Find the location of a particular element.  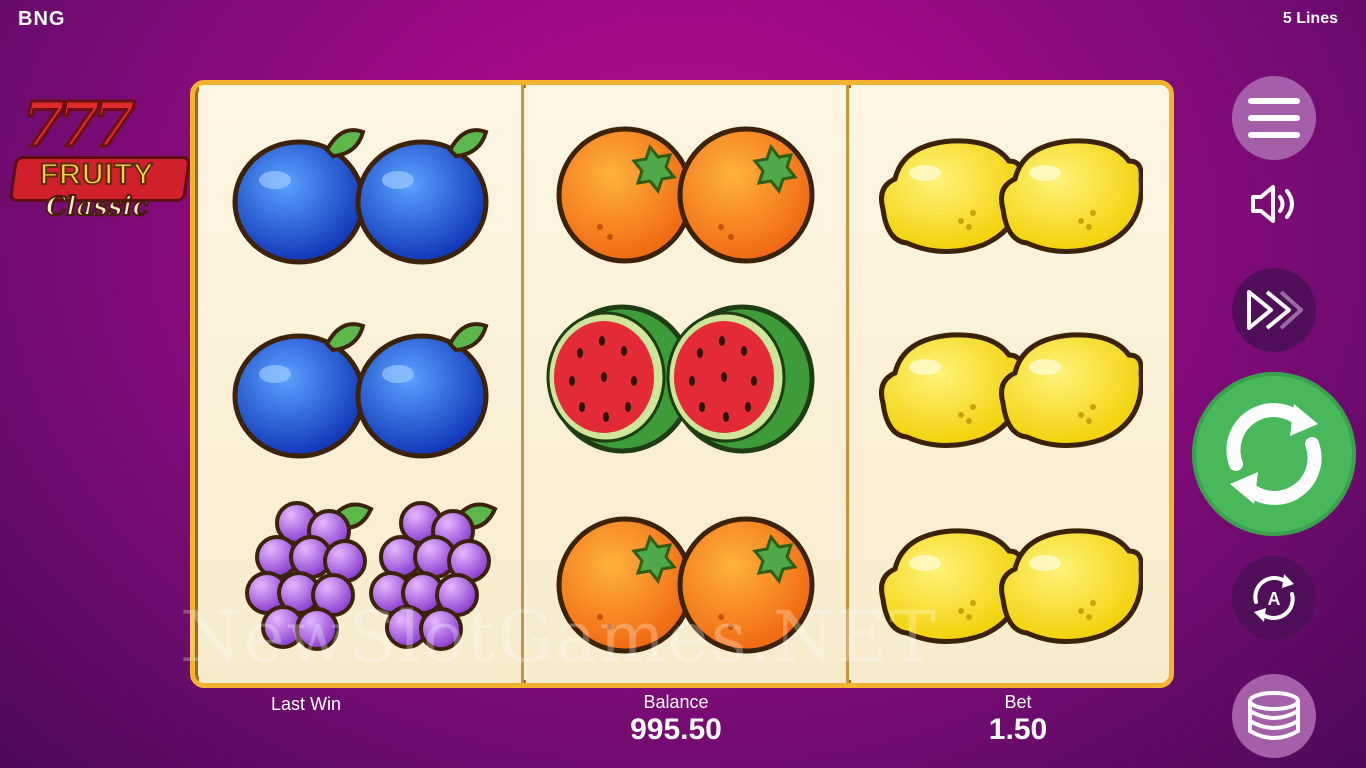

fast-forward-icon is located at coordinates (1275, 310).